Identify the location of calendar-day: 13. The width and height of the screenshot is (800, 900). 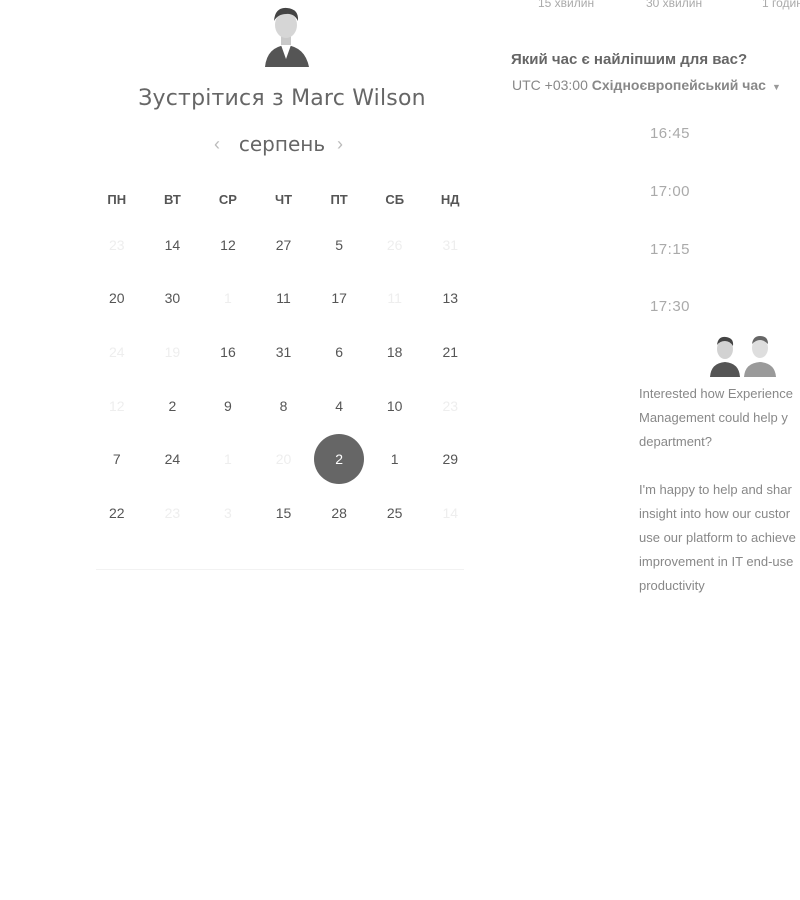
(450, 299).